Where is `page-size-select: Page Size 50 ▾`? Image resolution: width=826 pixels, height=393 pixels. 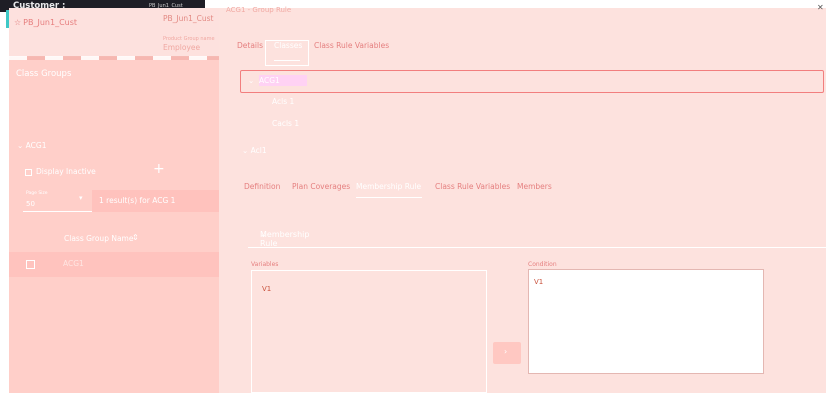 page-size-select: Page Size 50 ▾ is located at coordinates (57, 201).